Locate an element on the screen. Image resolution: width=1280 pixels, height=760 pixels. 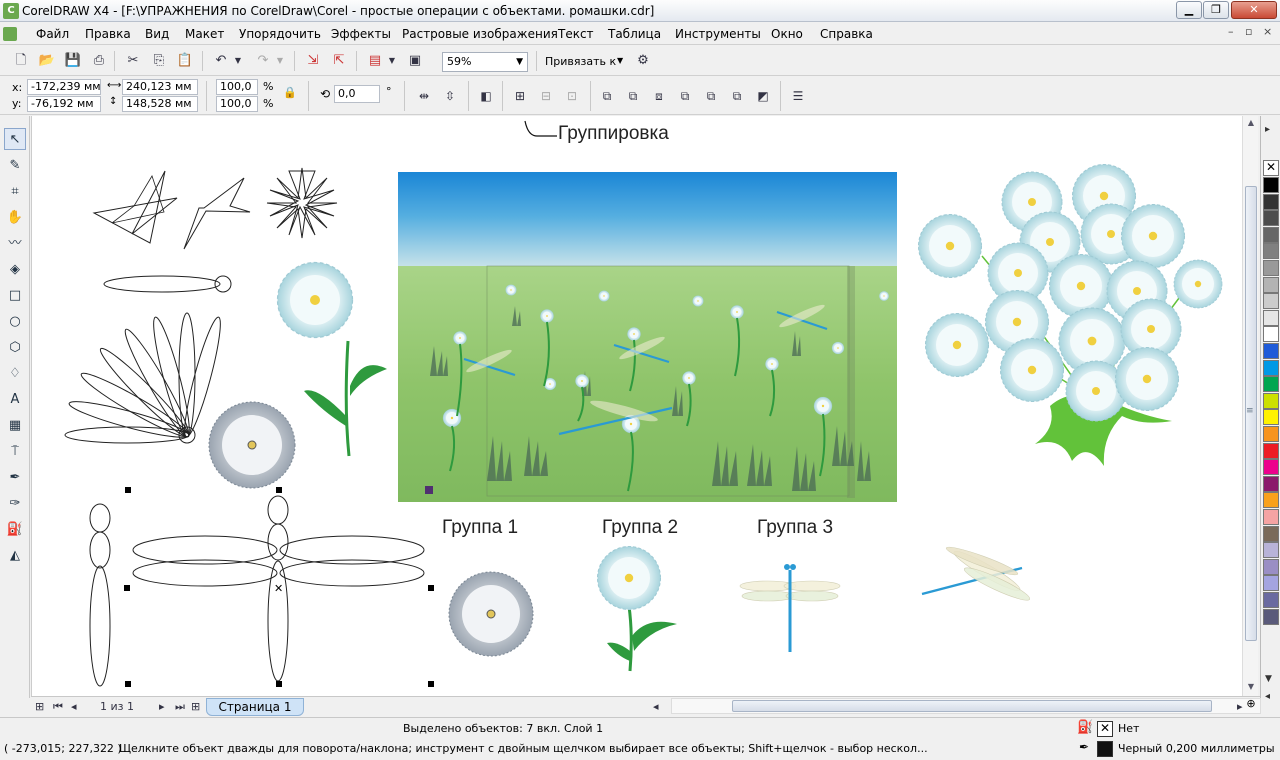
options-icon: ⚙ is located at coordinates (643, 61).